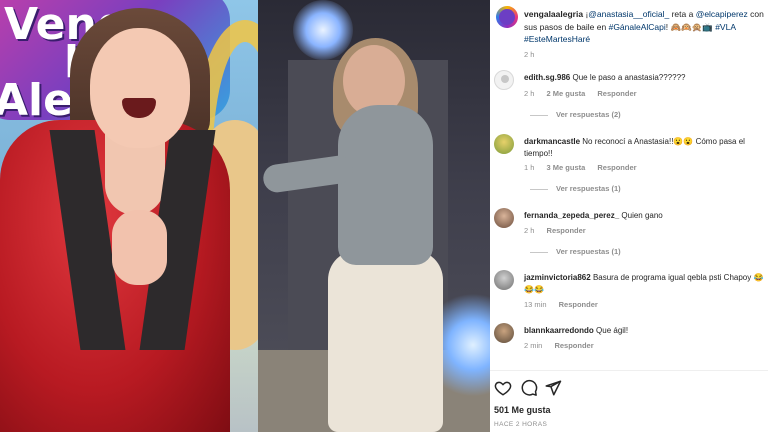 This screenshot has height=432, width=768. What do you see at coordinates (628, 14) in the screenshot?
I see `mention-anastasia: @anastasia__oficial_` at bounding box center [628, 14].